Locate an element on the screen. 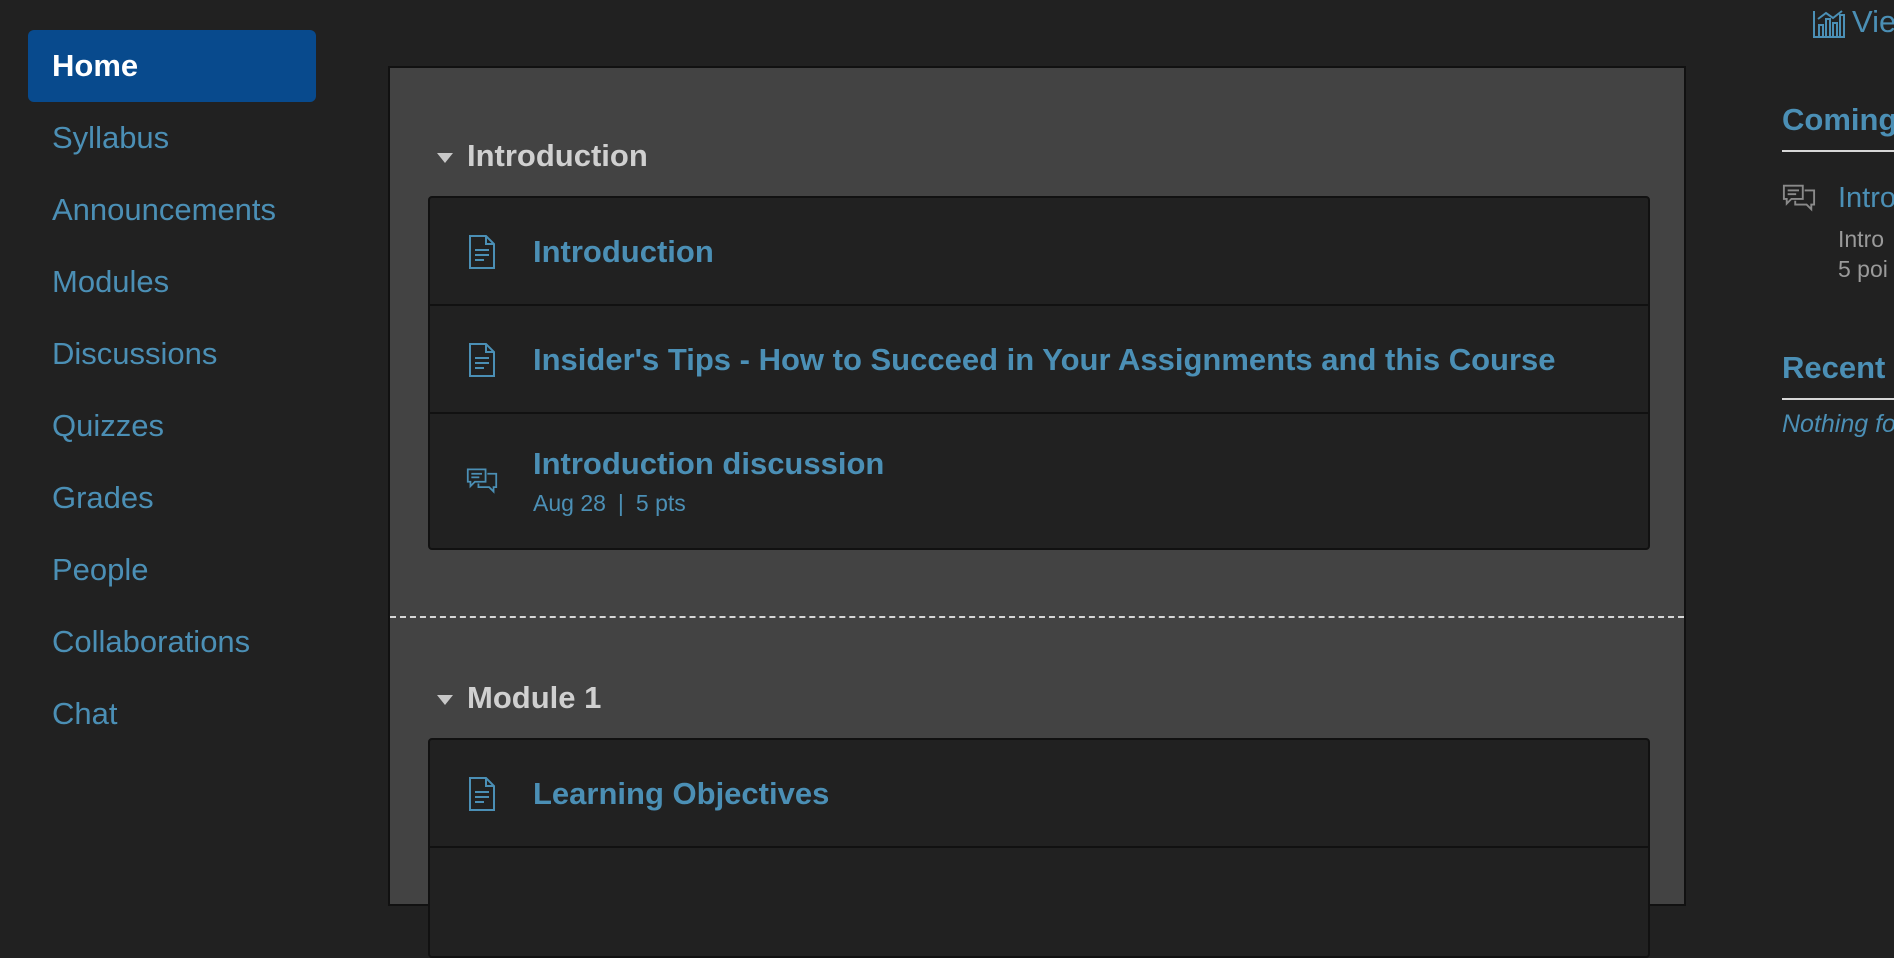 The width and height of the screenshot is (1894, 958). upcoming-item-link: Intro is located at coordinates (1866, 198).